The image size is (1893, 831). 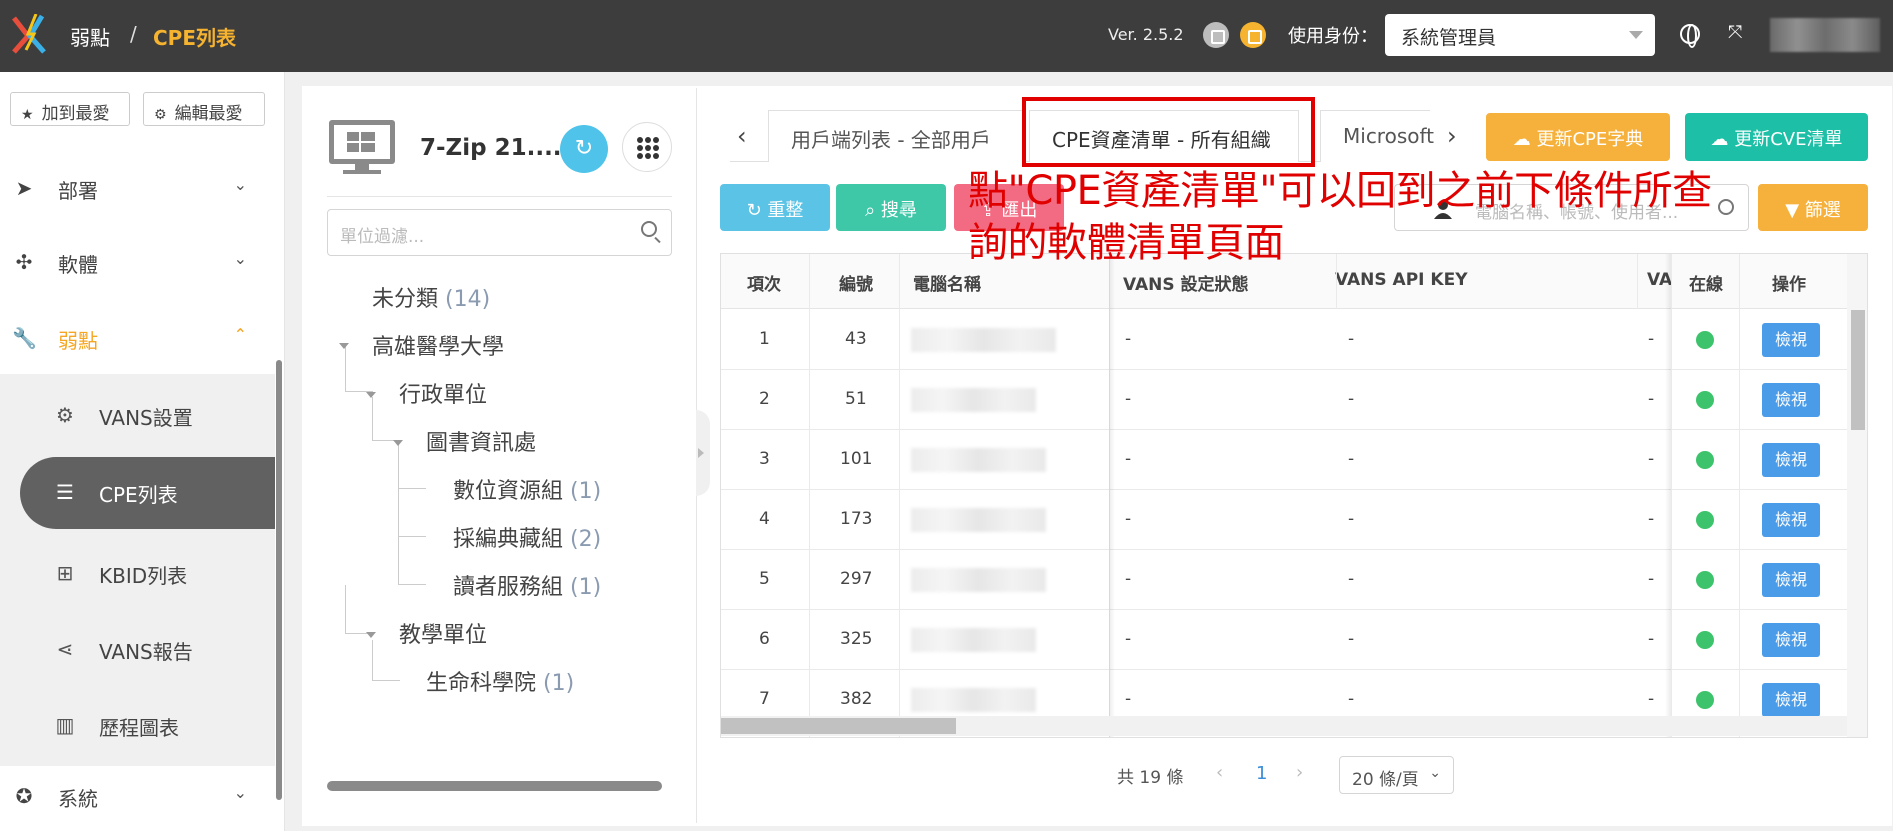 I want to click on collapse-panel-button, so click(x=703, y=453).